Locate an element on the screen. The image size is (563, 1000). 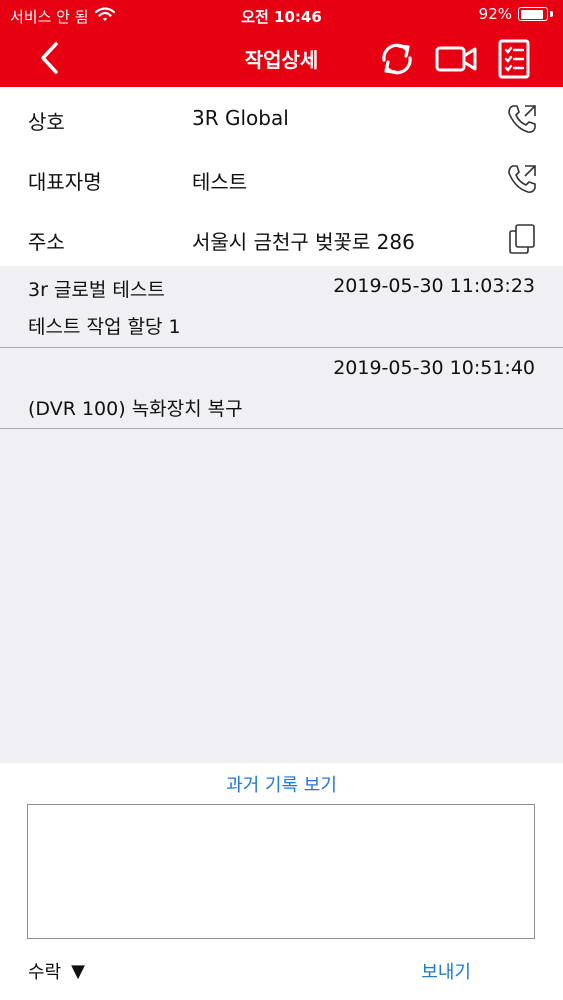
info-value: 테스트 is located at coordinates (220, 182).